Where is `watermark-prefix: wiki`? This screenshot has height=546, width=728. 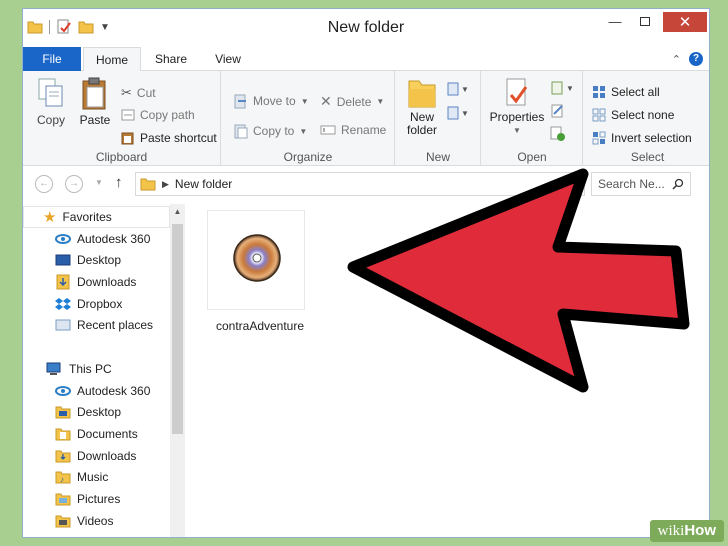 watermark-prefix: wiki is located at coordinates (671, 531).